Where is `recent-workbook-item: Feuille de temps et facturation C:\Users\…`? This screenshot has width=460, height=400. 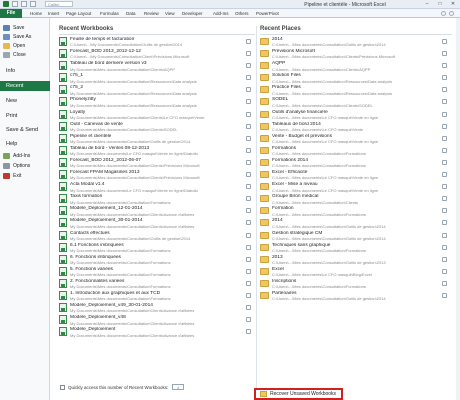
recent-workbook-item: Feuille de temps et facturation C:\Users\… is located at coordinates (156, 42).